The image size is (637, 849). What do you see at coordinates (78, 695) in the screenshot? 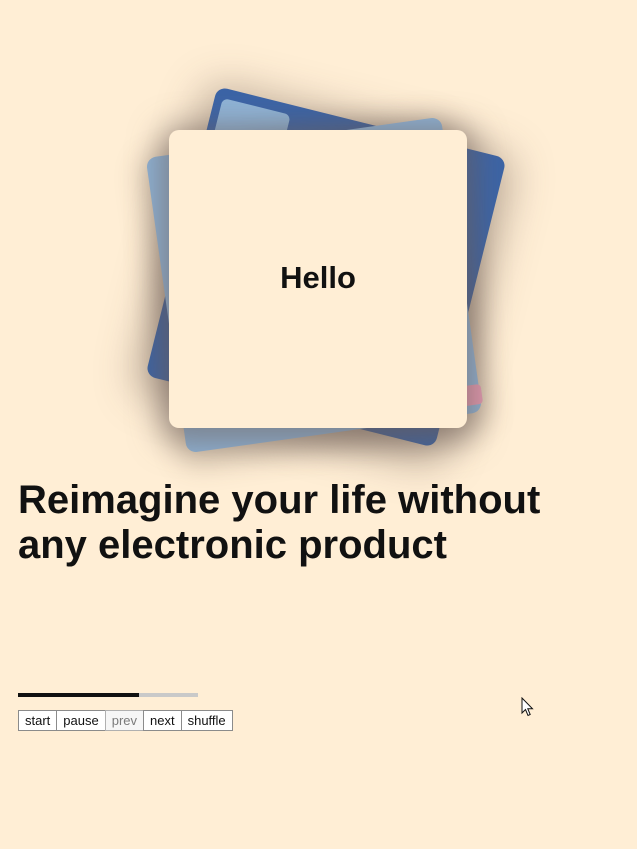
I see `progress-bar-fill` at bounding box center [78, 695].